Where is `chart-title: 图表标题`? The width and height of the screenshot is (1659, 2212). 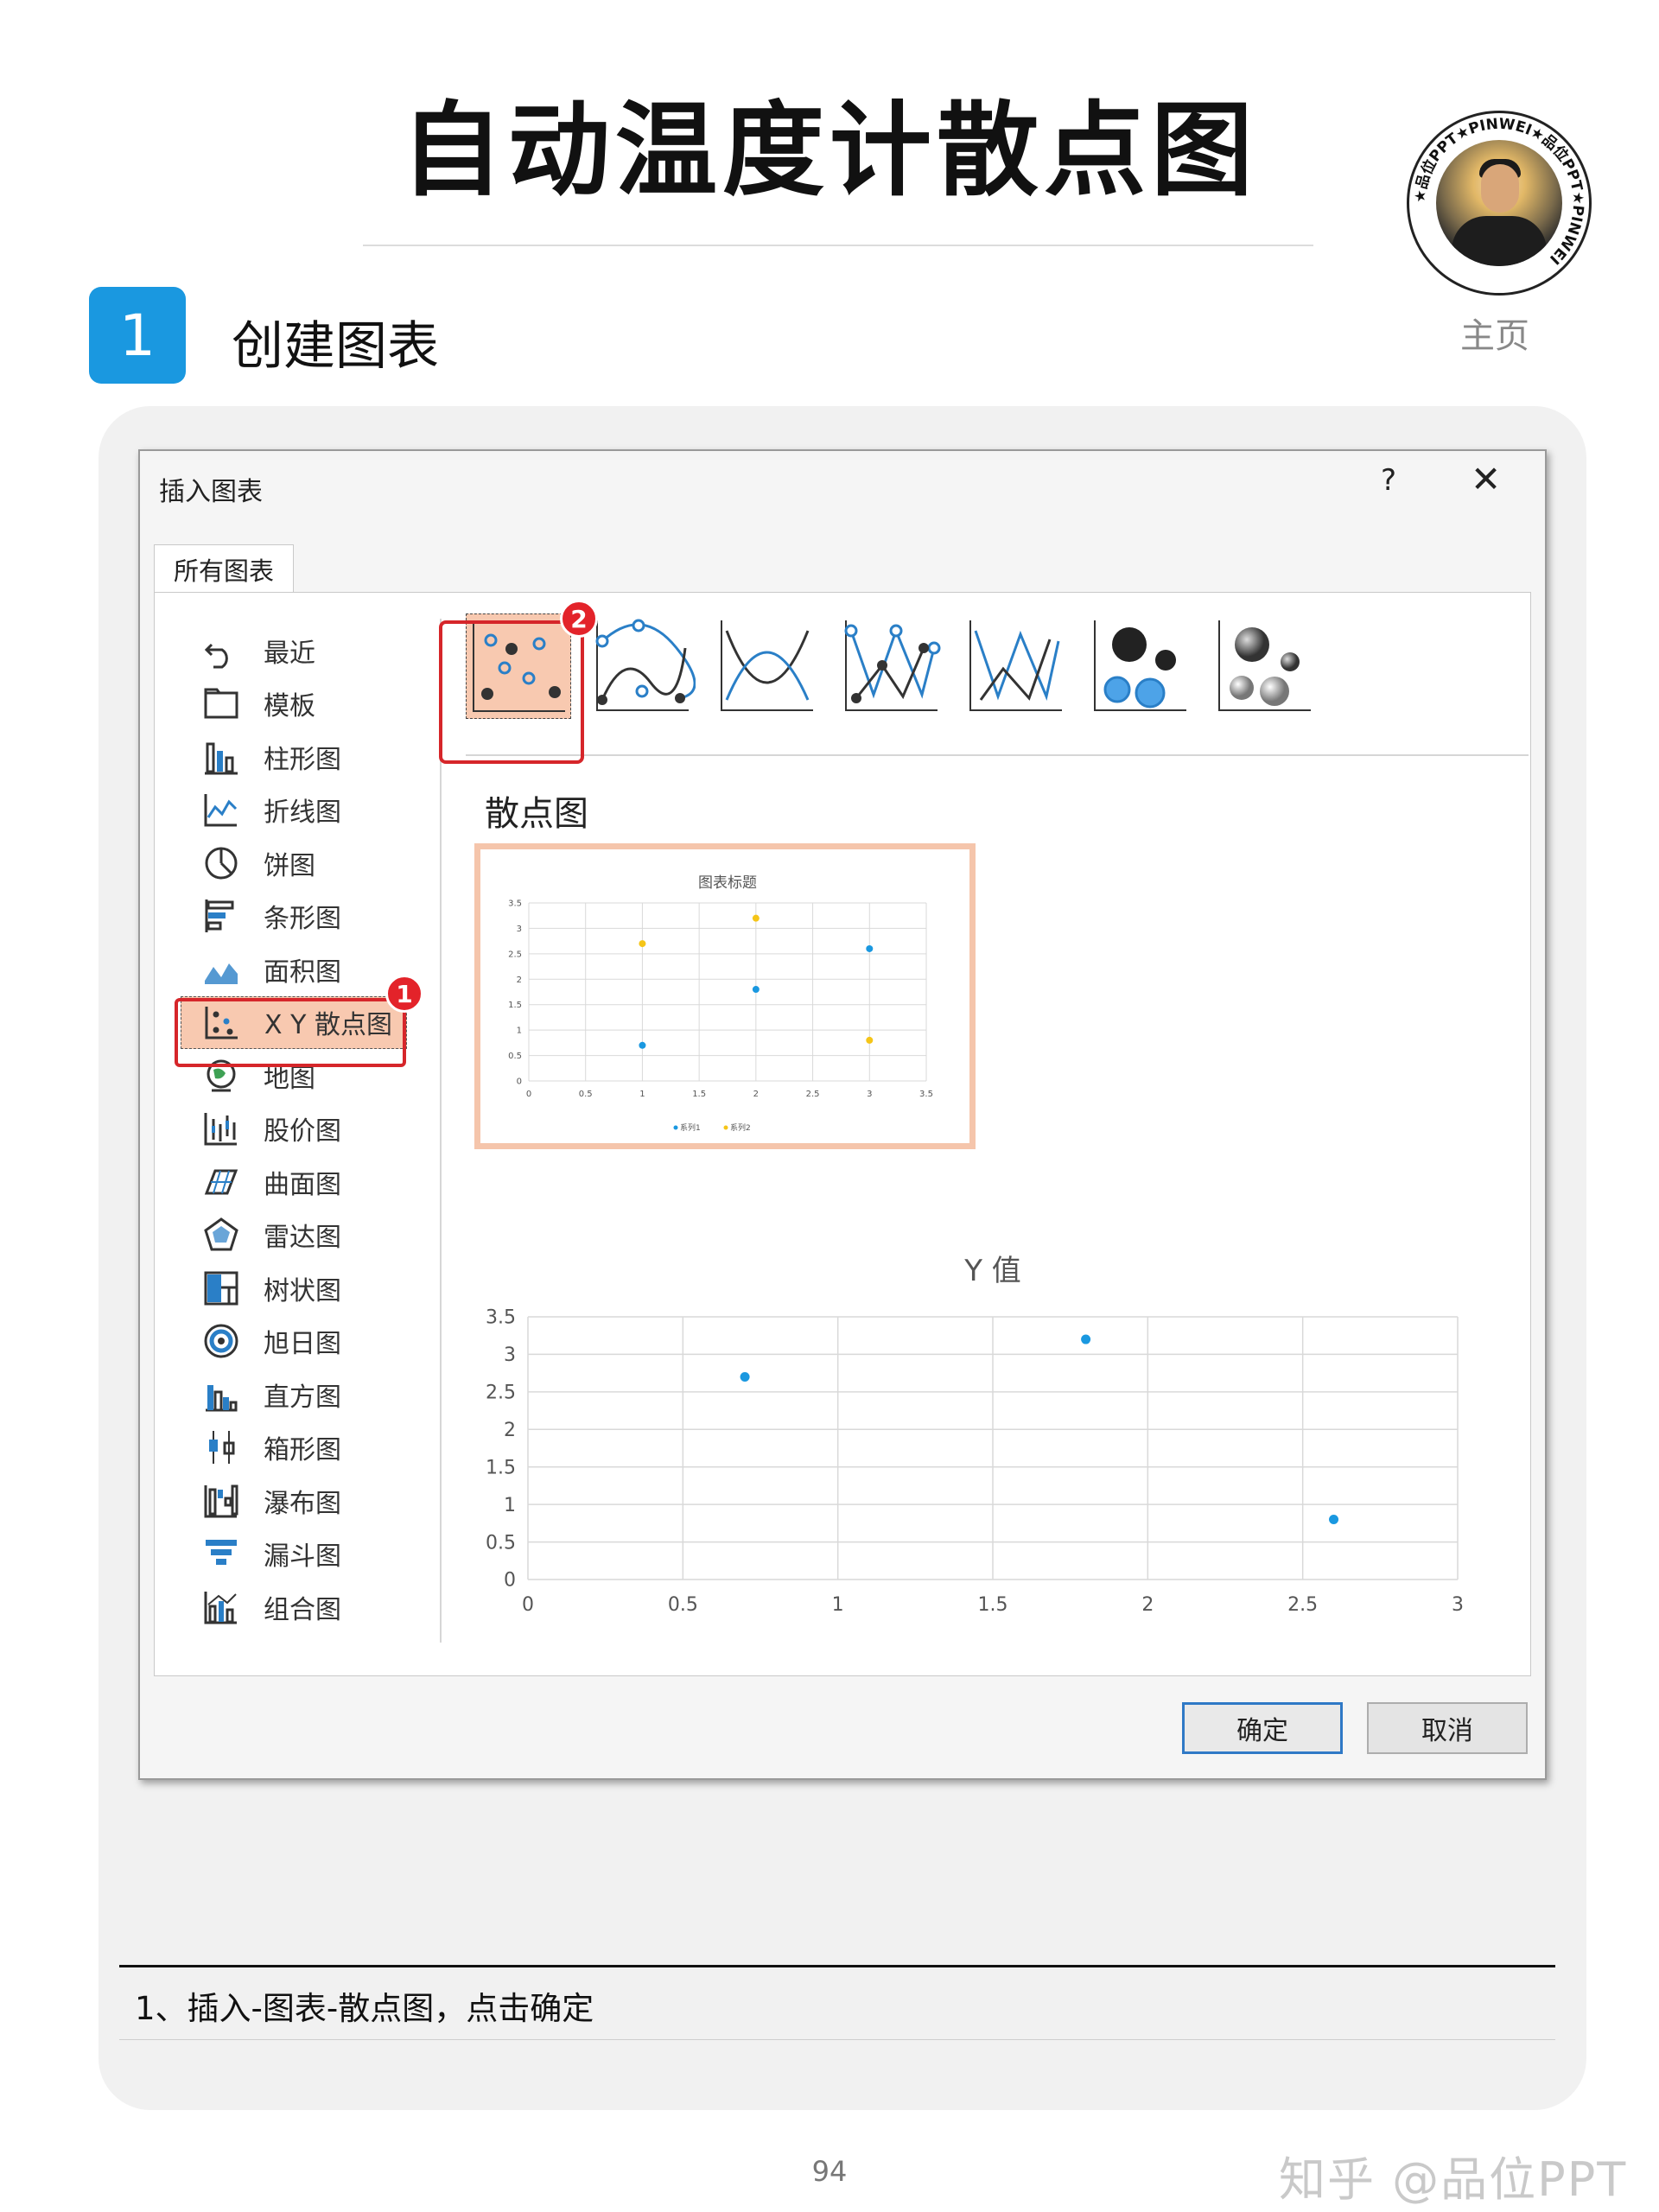
chart-title: 图表标题 is located at coordinates (727, 883).